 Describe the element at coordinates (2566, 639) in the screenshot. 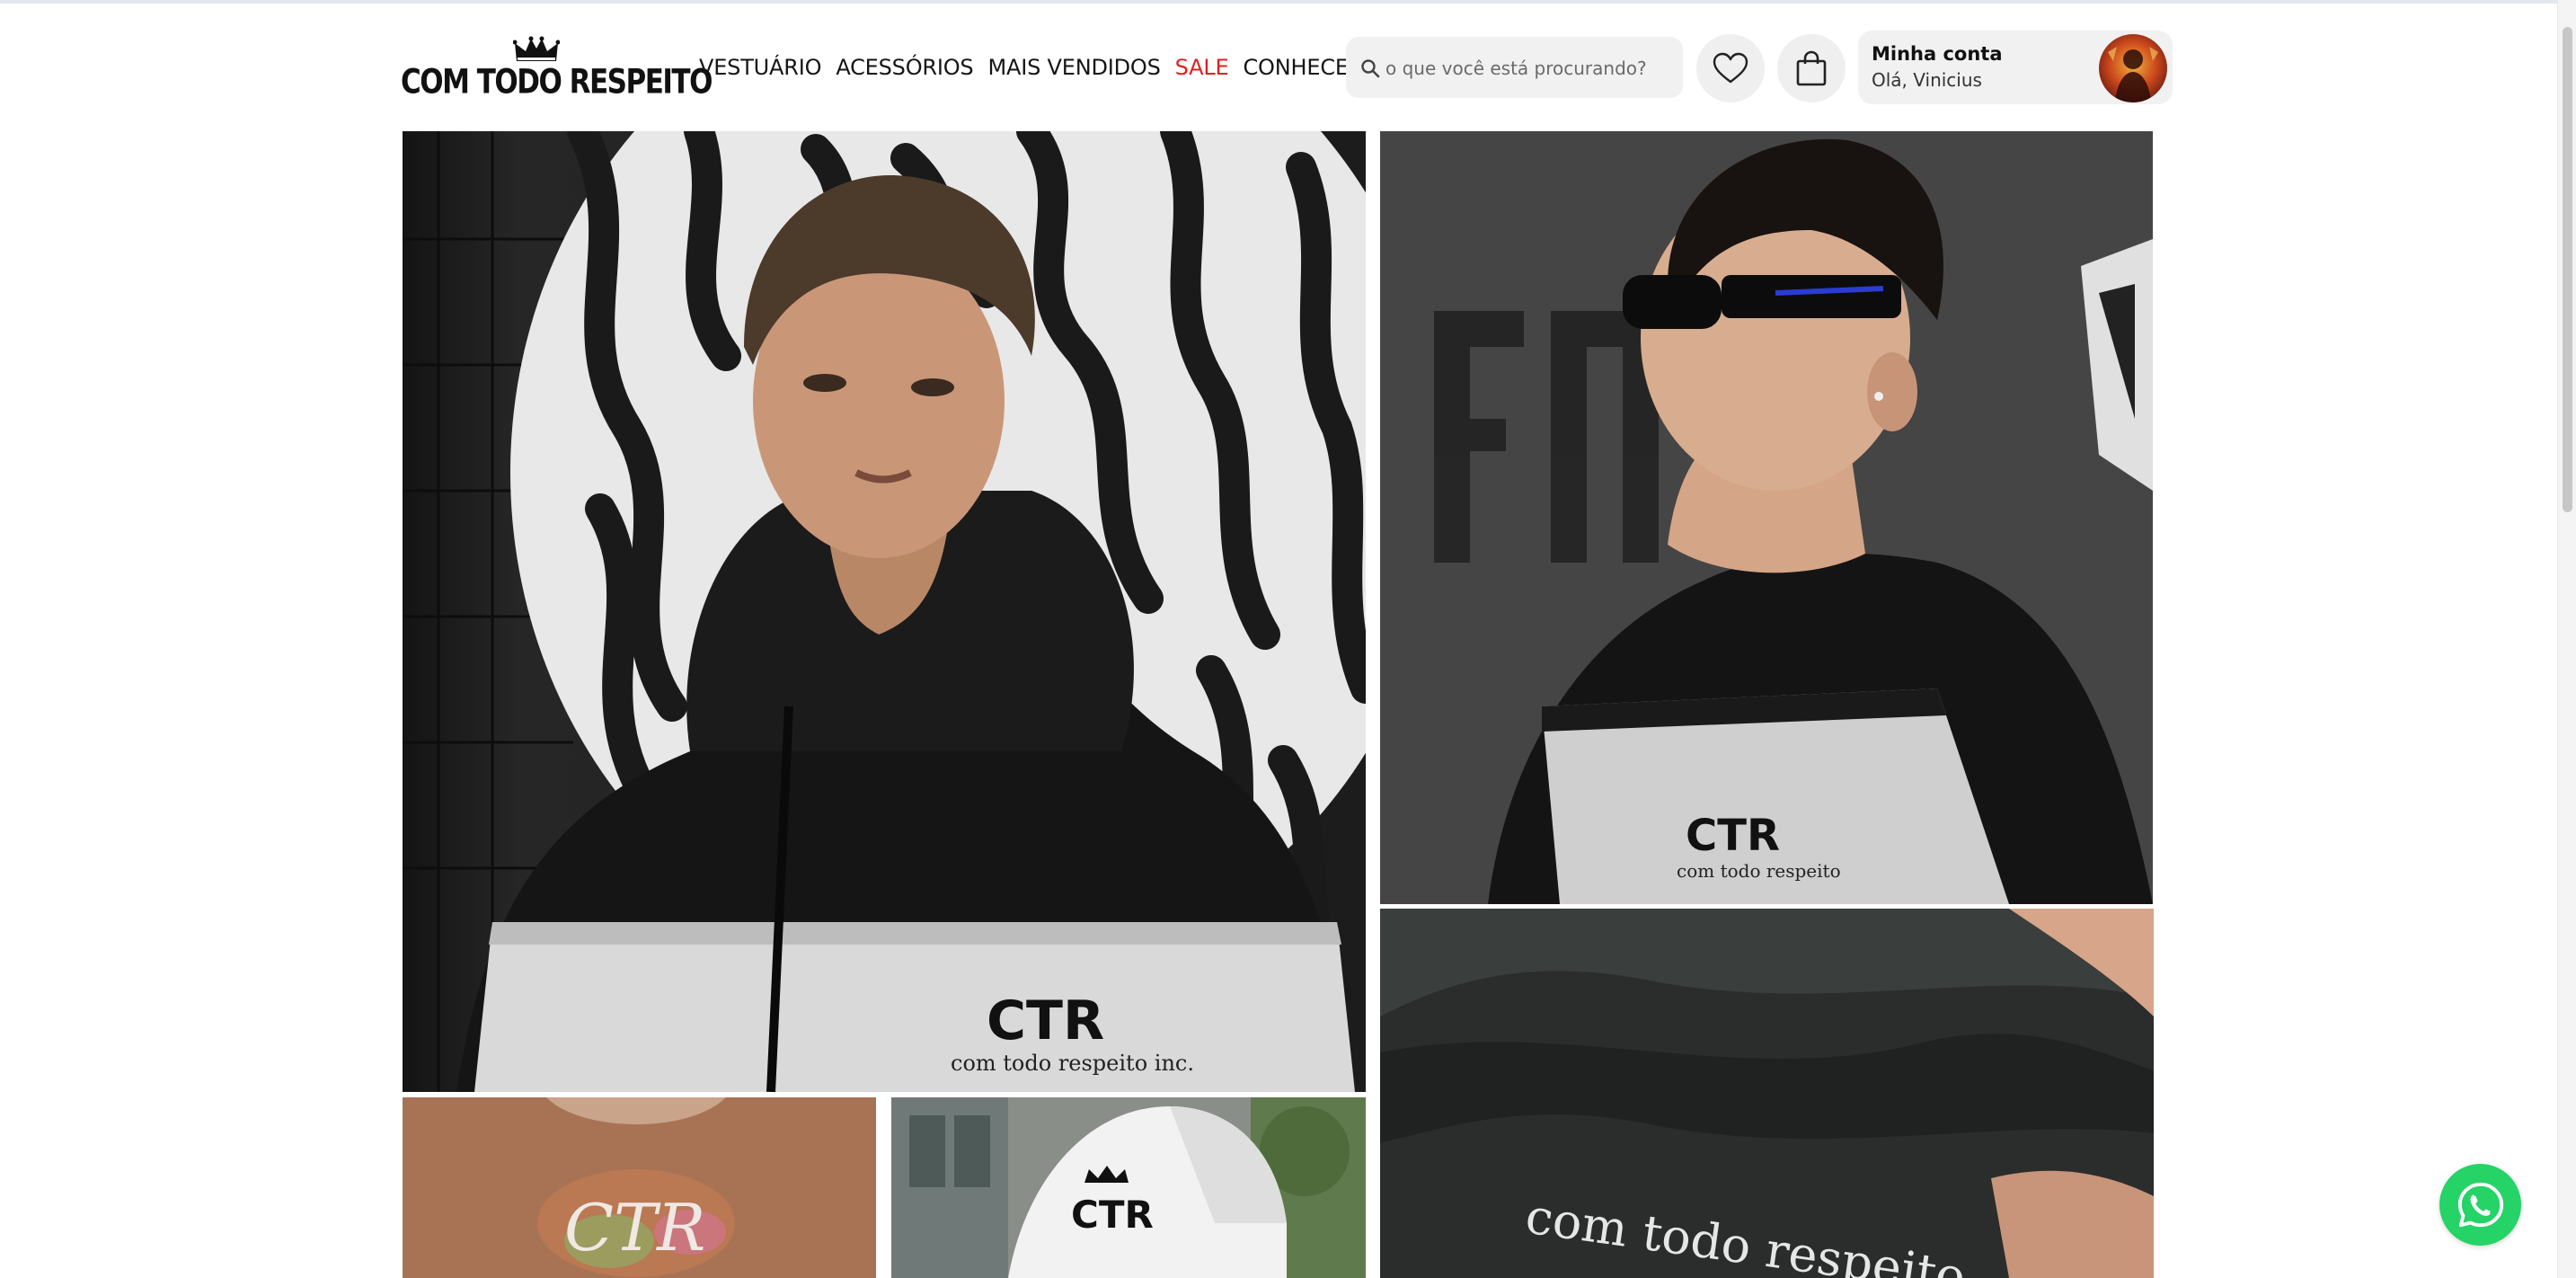

I see `page-scrollbar` at that location.